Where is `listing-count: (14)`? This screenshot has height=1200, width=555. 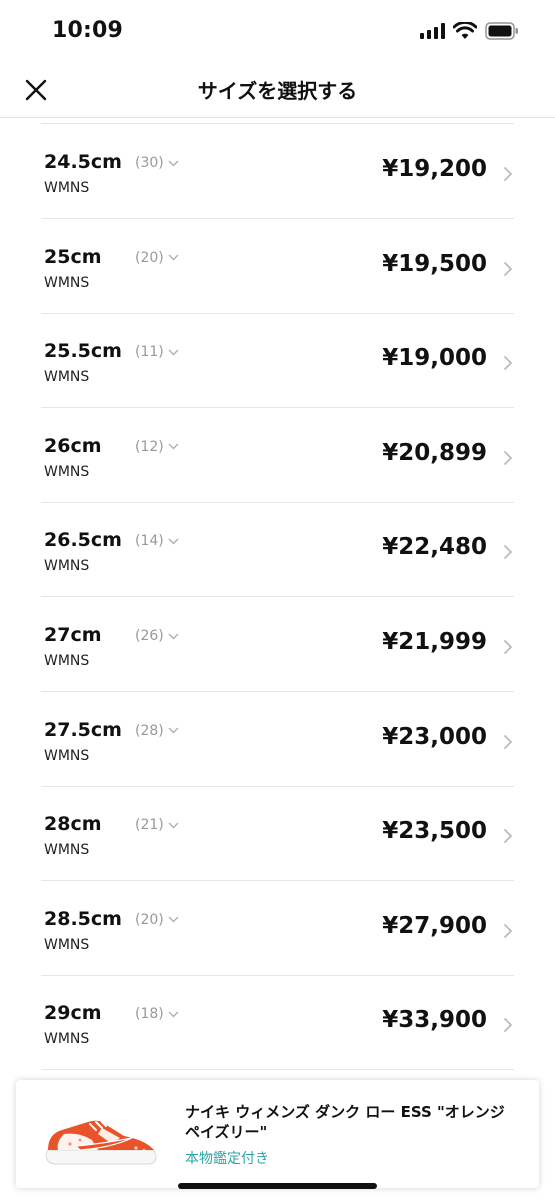
listing-count: (14) is located at coordinates (149, 541).